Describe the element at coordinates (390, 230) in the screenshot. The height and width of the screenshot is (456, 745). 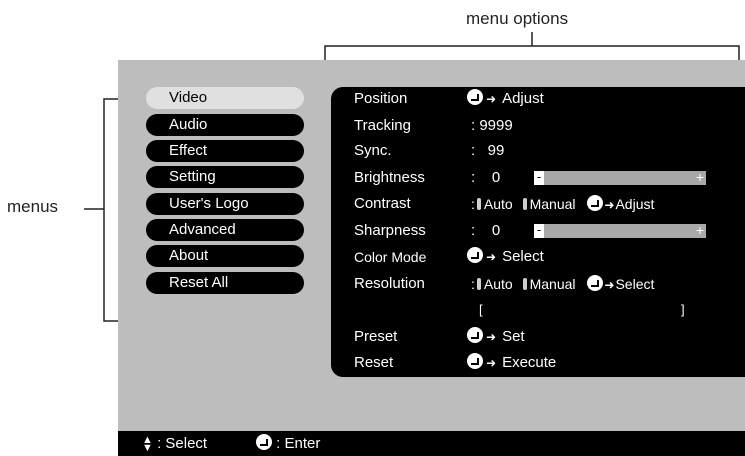
I see `option-label: Sharpness` at that location.